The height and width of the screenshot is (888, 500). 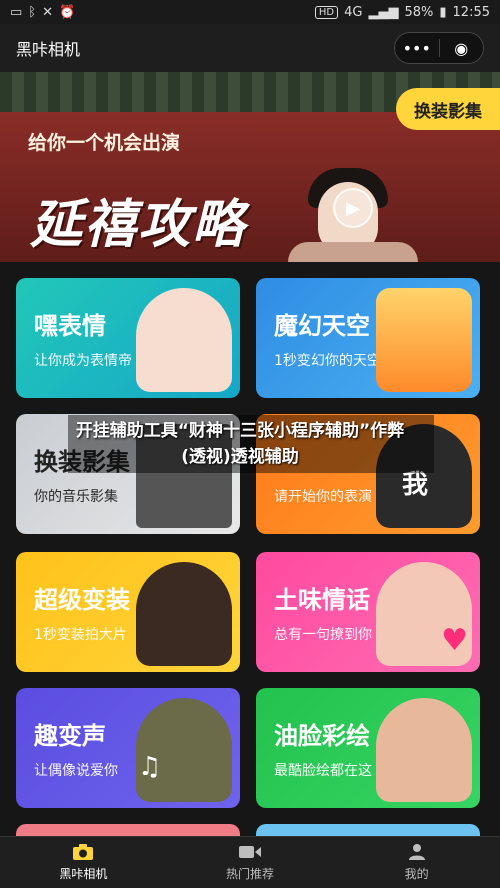 What do you see at coordinates (83, 361) in the screenshot?
I see `card-subtitle: 让你成为表情帝` at bounding box center [83, 361].